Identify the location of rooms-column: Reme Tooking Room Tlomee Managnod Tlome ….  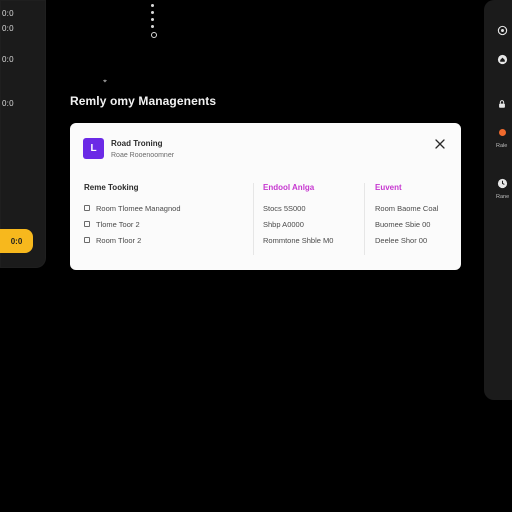
(168, 223).